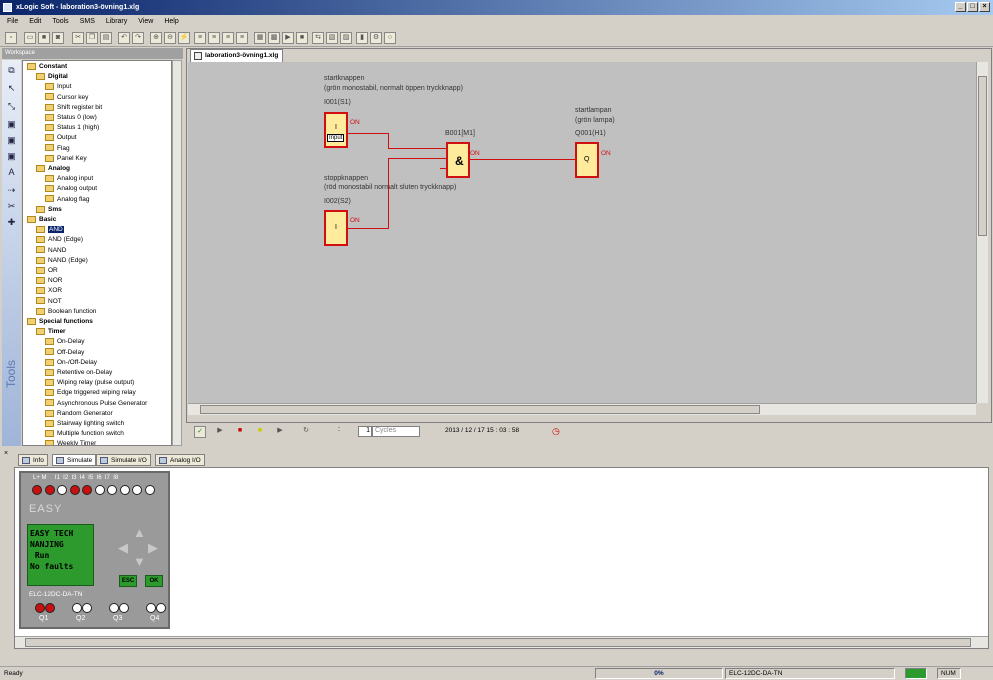 This screenshot has height=680, width=993. I want to click on clock-icon: ◷, so click(556, 431).